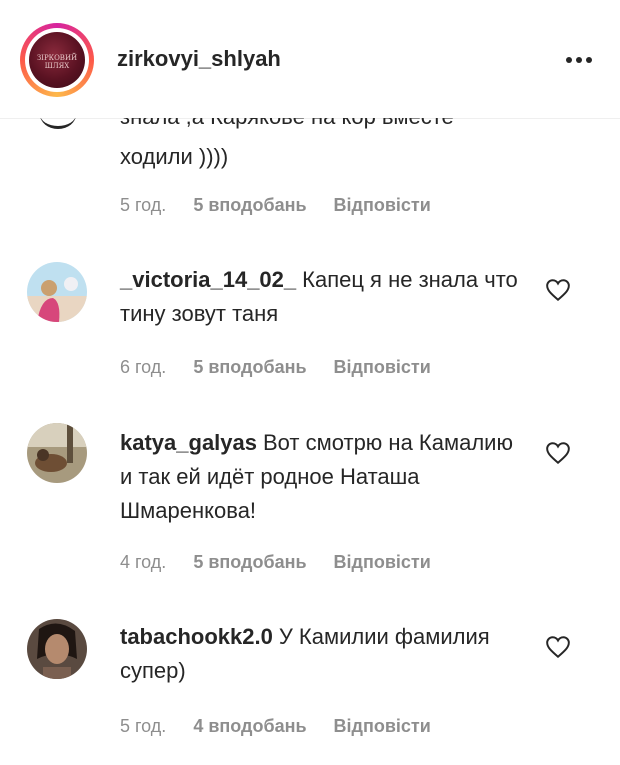  Describe the element at coordinates (249, 726) in the screenshot. I see `comment-likes: 4 вподобань` at that location.